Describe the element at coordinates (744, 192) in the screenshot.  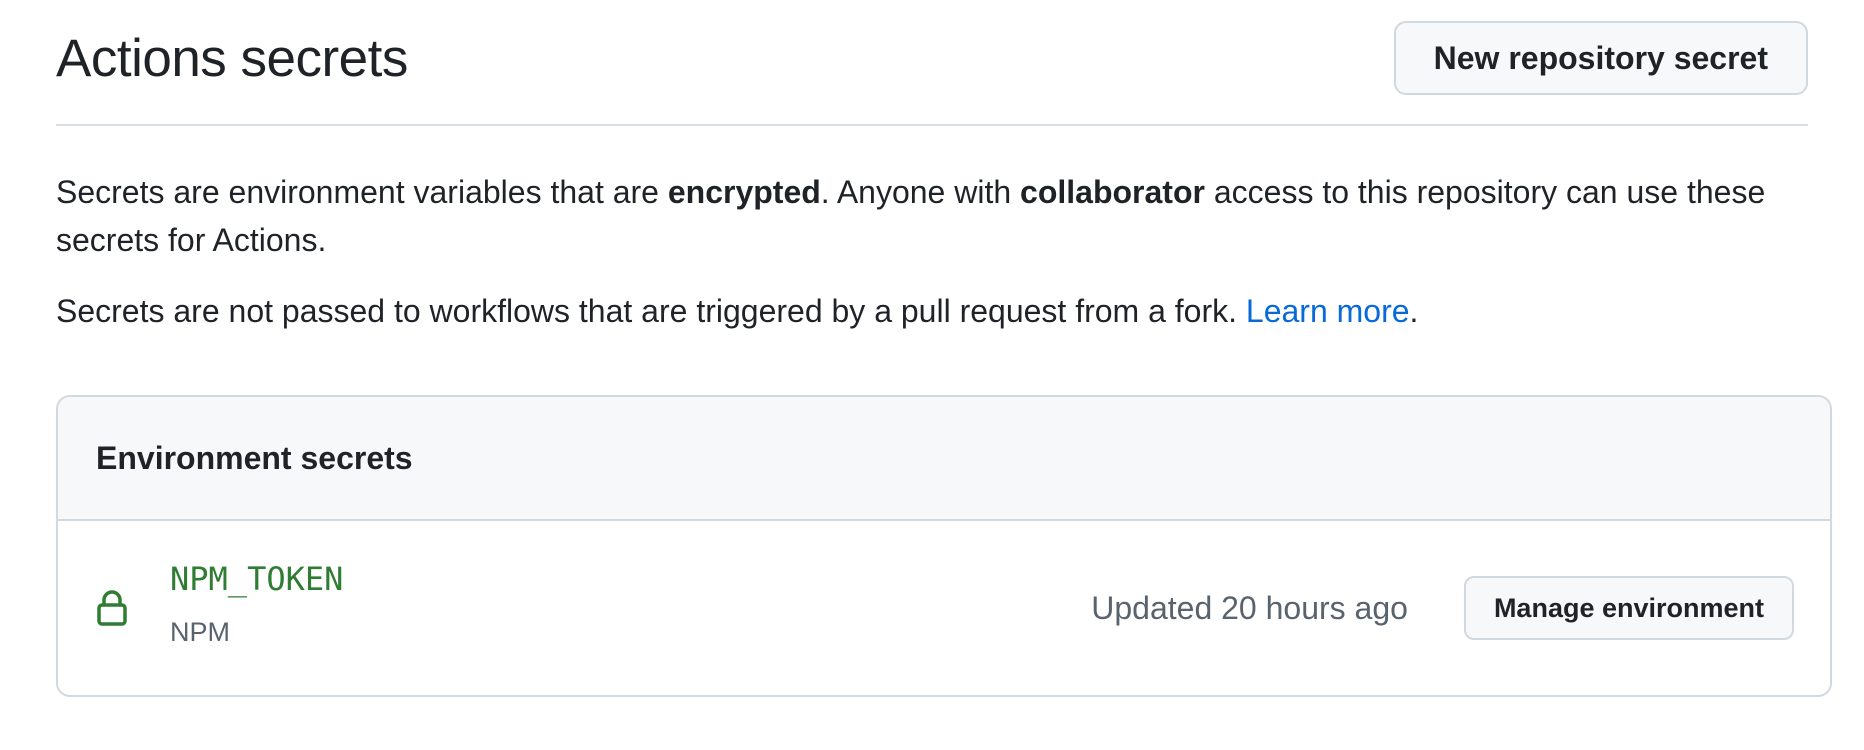
I see `description-encrypted: encrypted` at that location.